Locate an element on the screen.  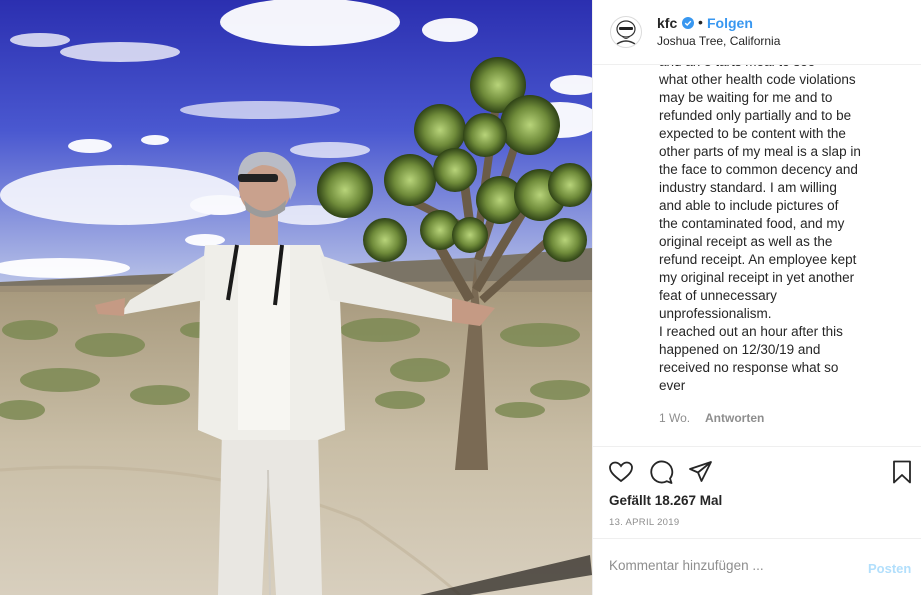
comment-line: received no response what so is located at coordinates (749, 367).